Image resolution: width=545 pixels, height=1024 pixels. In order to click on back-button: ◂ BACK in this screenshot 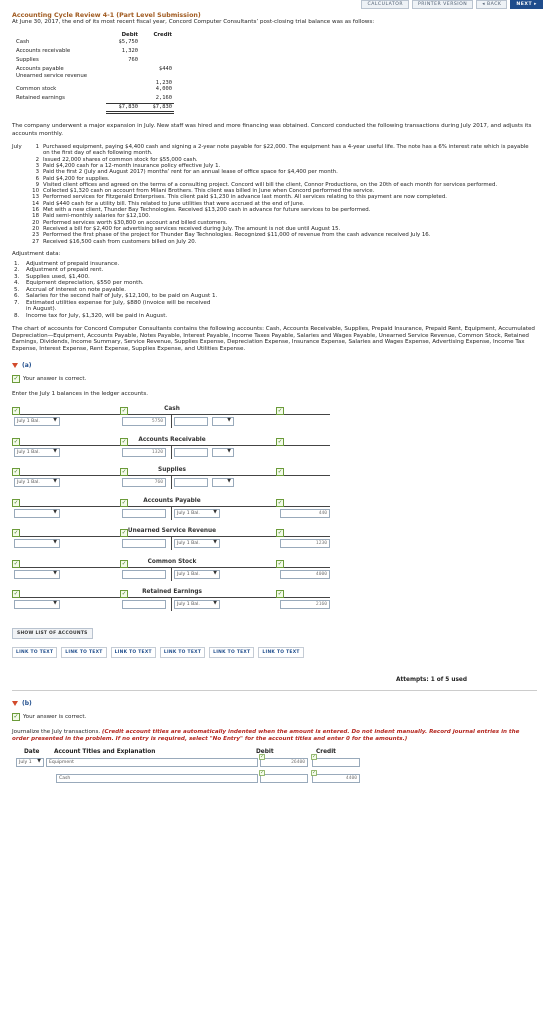, I will do `click(492, 4)`.